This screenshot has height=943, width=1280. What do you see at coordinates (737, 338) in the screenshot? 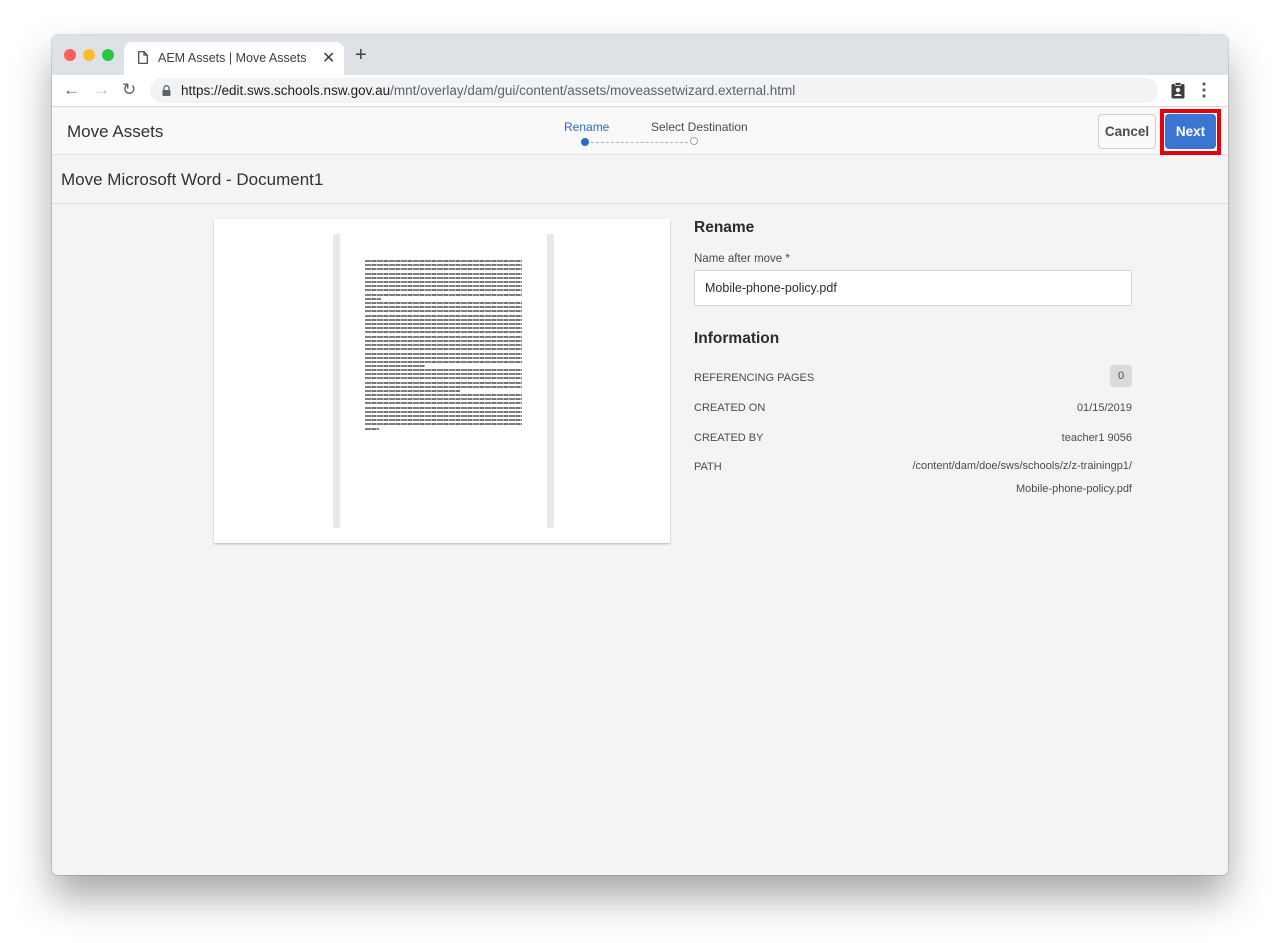
I see `information-heading: Information` at bounding box center [737, 338].